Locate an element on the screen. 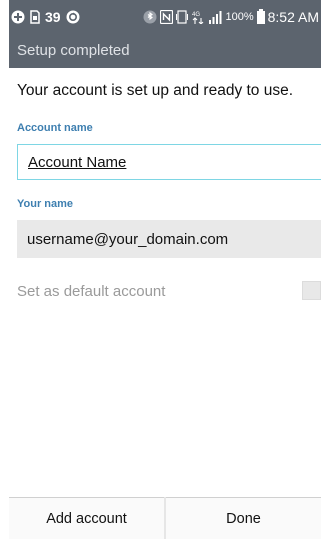  default-account-checkbox is located at coordinates (311, 290).